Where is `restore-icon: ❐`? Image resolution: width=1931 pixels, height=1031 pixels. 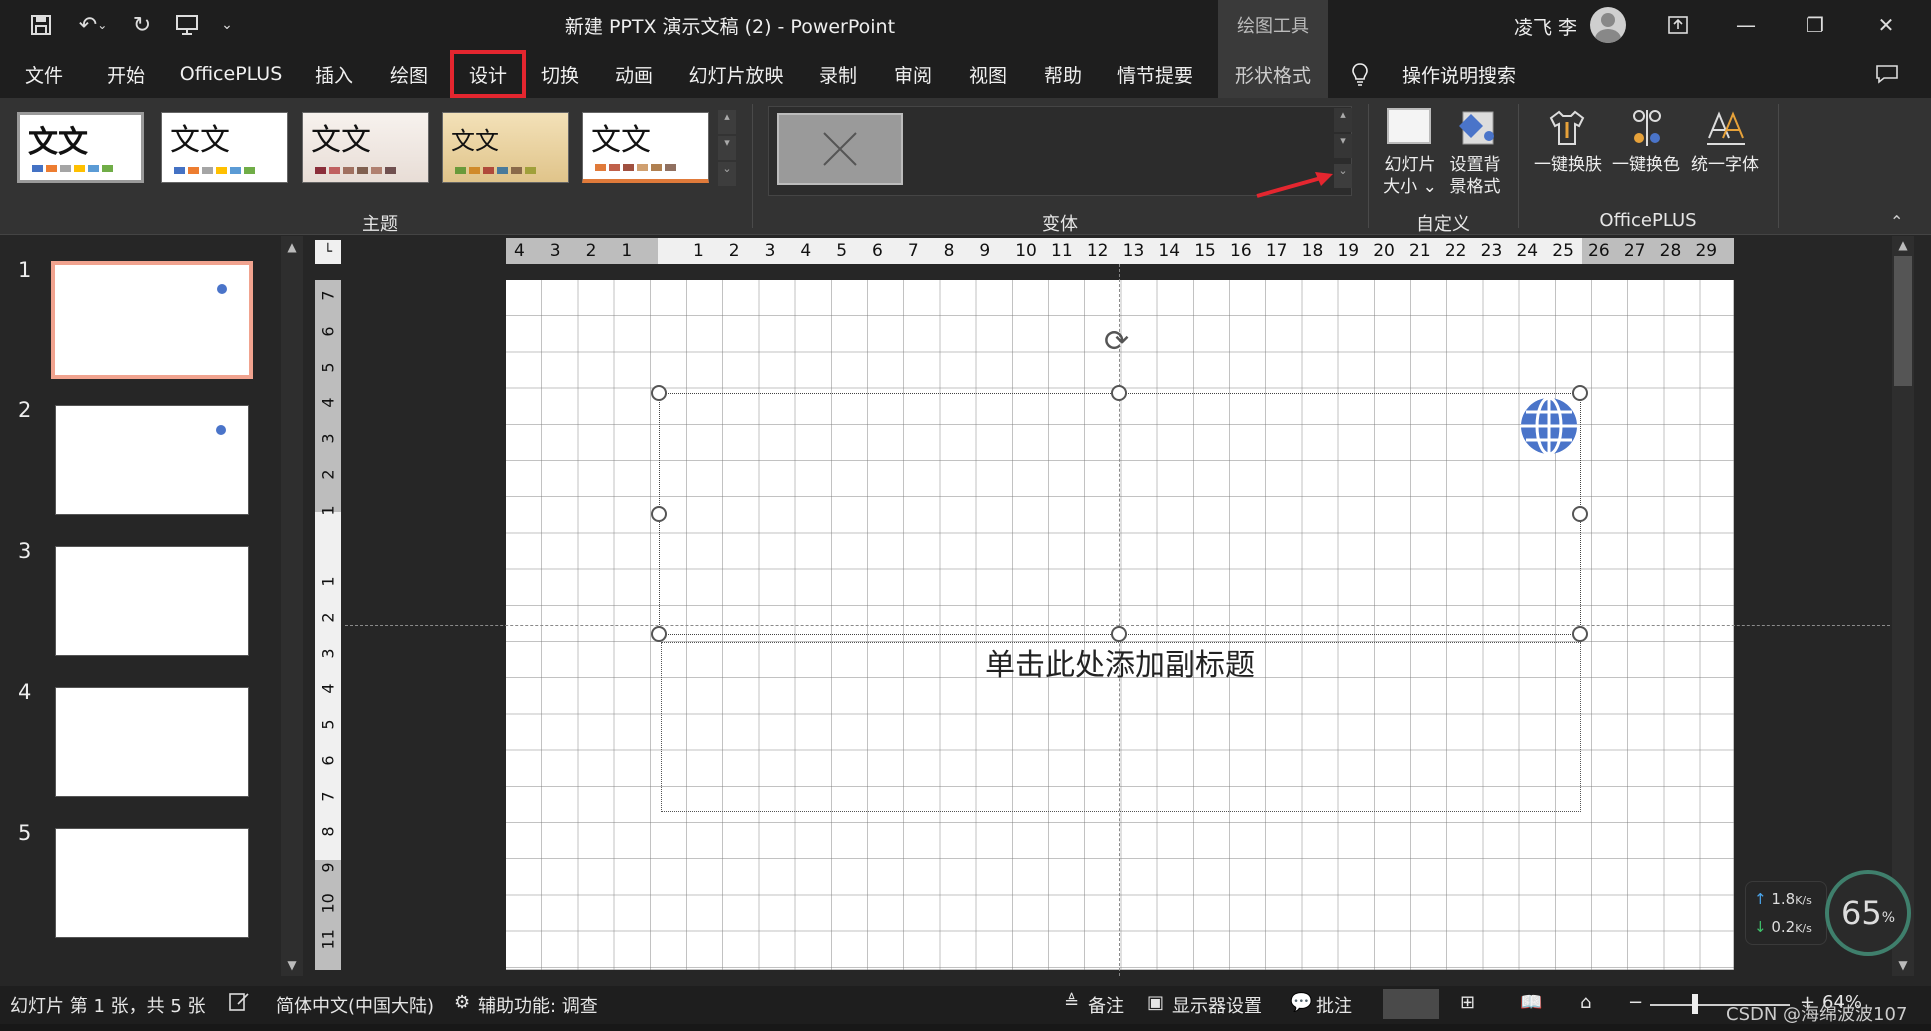
restore-icon: ❐ is located at coordinates (1815, 25).